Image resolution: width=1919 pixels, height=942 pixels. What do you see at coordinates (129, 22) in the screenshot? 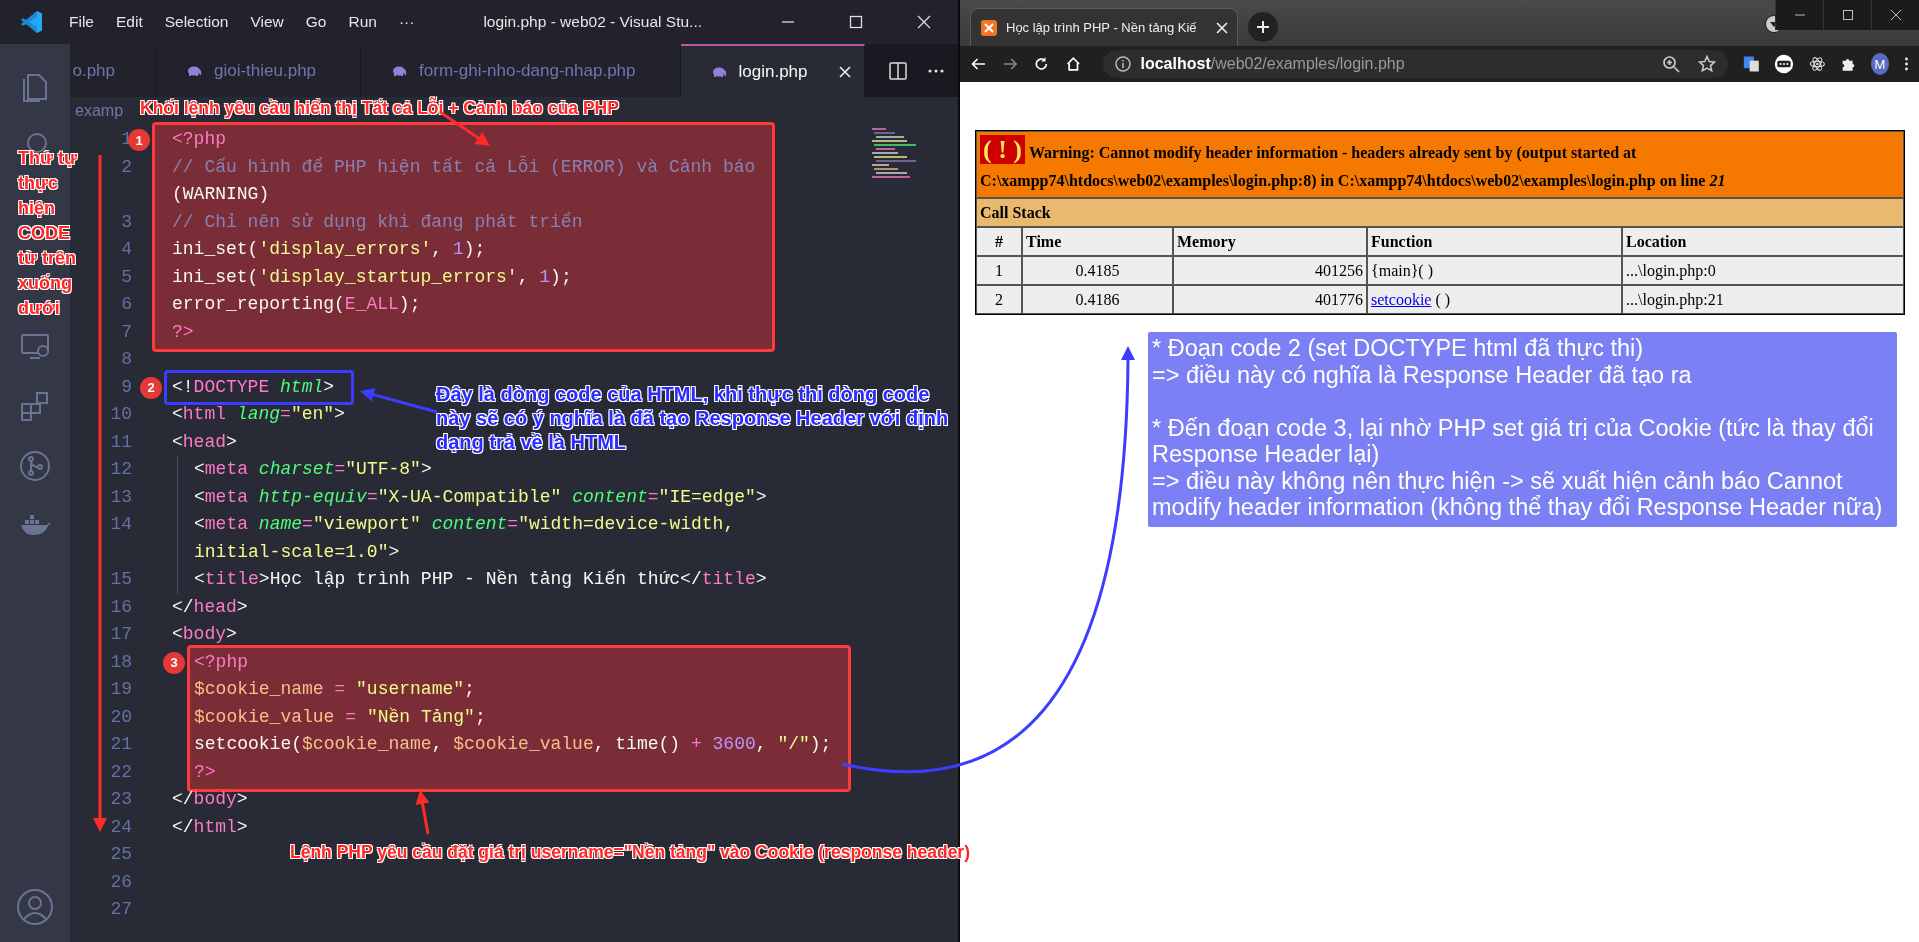
I see `menu-item: Edit` at bounding box center [129, 22].